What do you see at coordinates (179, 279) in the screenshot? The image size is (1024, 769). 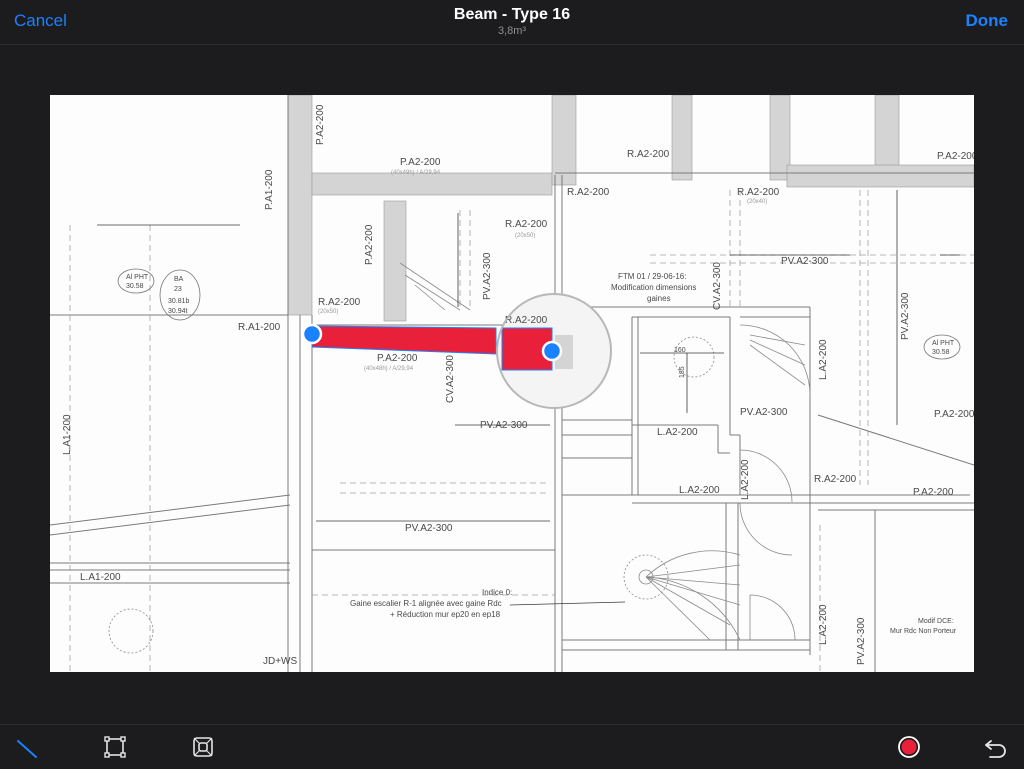 I see `level-tag-text: BA` at bounding box center [179, 279].